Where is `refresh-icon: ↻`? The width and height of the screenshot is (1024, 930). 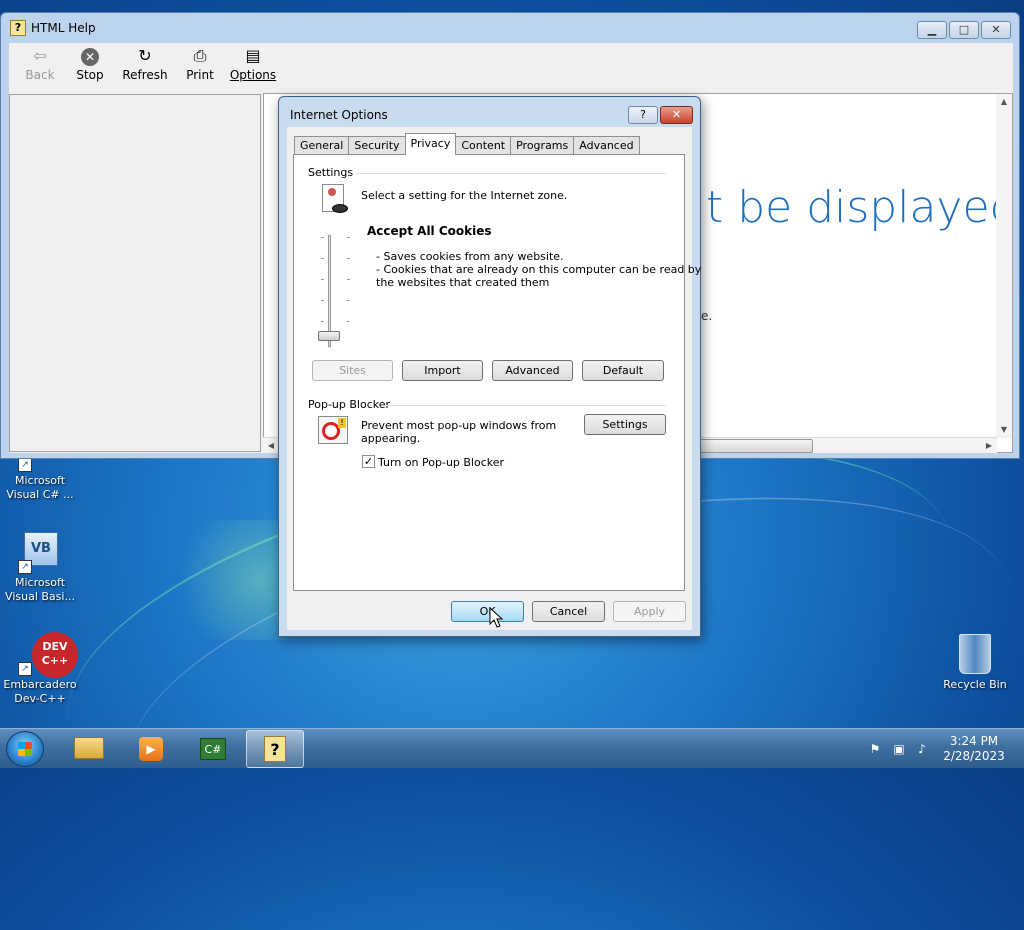
refresh-icon: ↻ is located at coordinates (145, 55).